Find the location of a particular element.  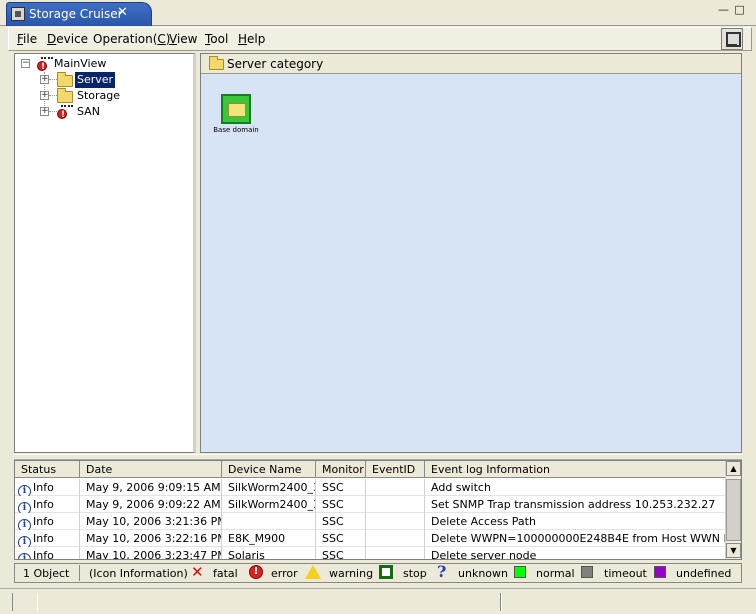

tree-item-storage: + Storage is located at coordinates (104, 96).